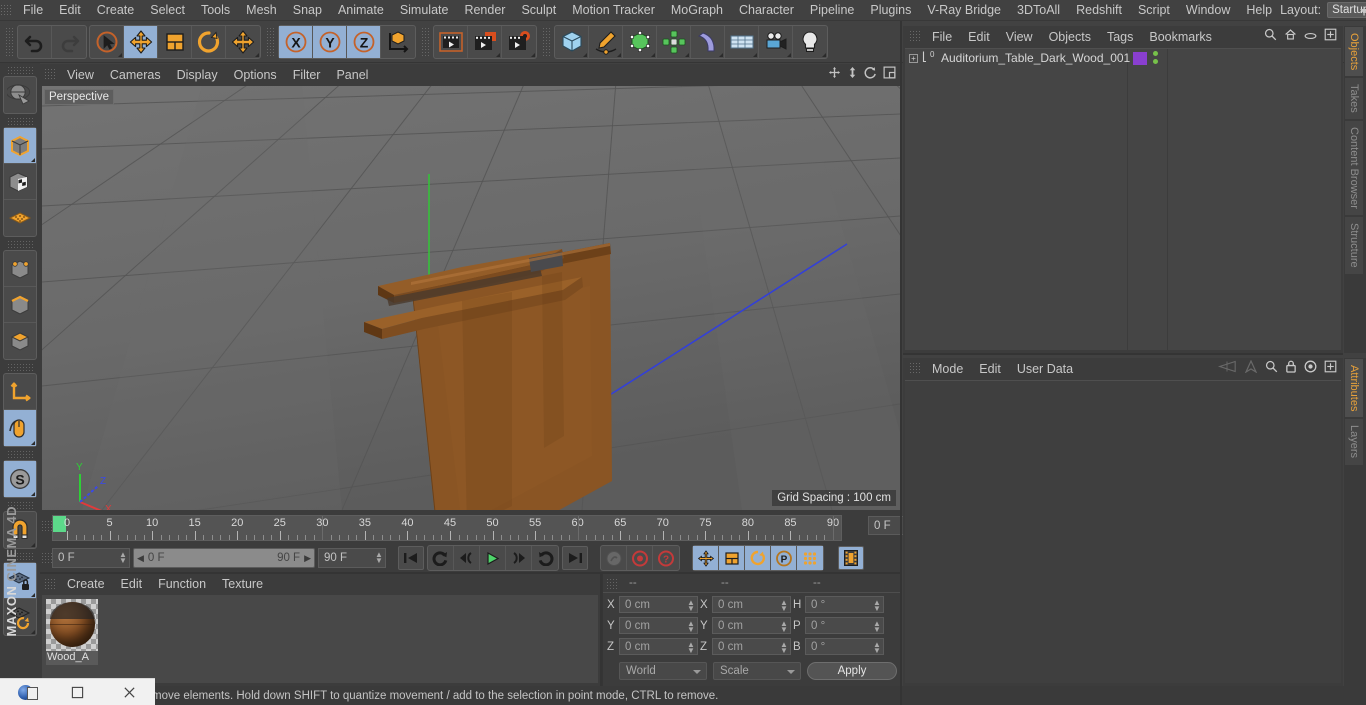  Describe the element at coordinates (140, 558) in the screenshot. I see `range-start-arrow-icon: ◀` at that location.